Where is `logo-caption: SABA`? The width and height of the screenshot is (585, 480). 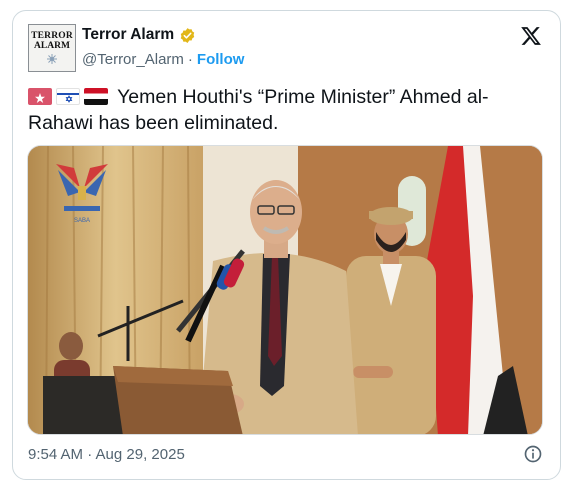
logo-caption: SABA is located at coordinates (82, 221).